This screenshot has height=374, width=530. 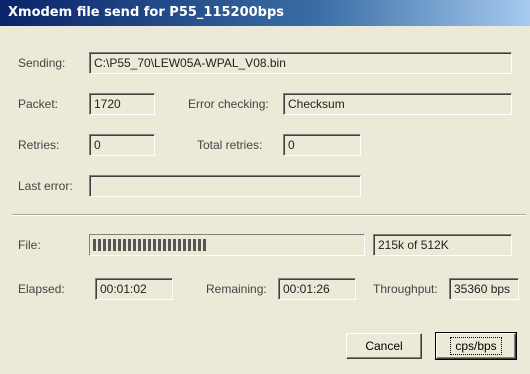 I want to click on throughput-label: Throughput:, so click(x=405, y=289).